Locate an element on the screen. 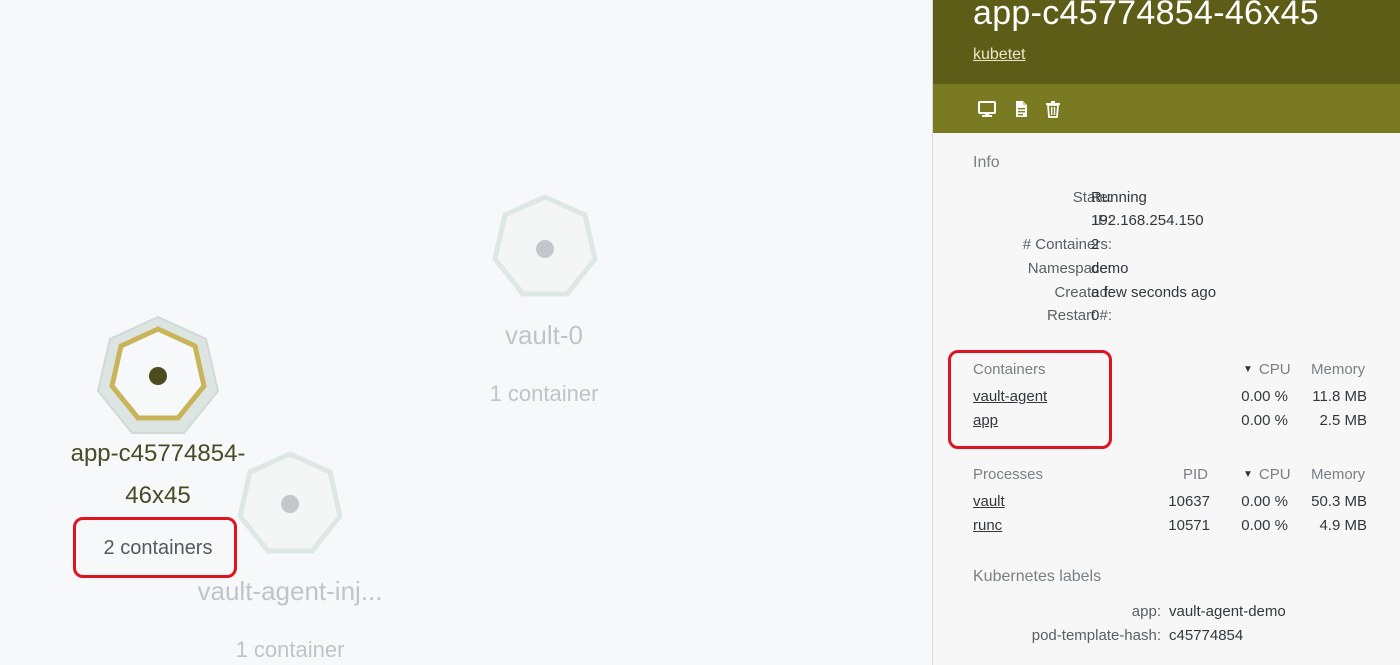 The image size is (1400, 665). panel-title: app-c45774854-46x45 is located at coordinates (1146, 16).